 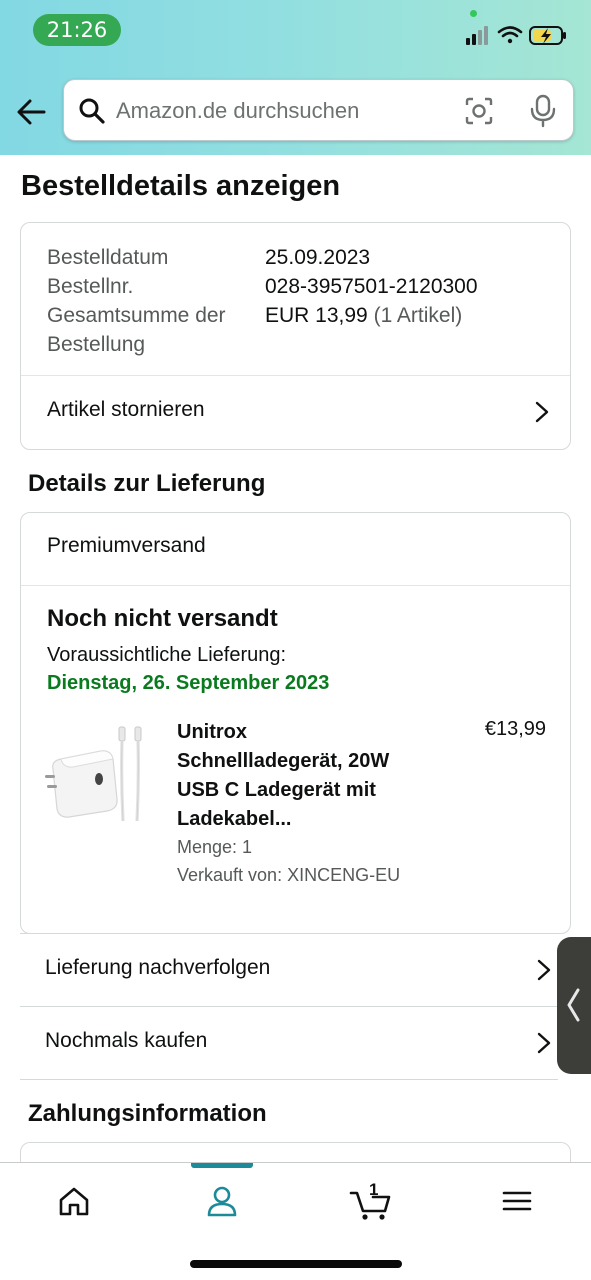 What do you see at coordinates (32, 112) in the screenshot?
I see `back-arrow-icon` at bounding box center [32, 112].